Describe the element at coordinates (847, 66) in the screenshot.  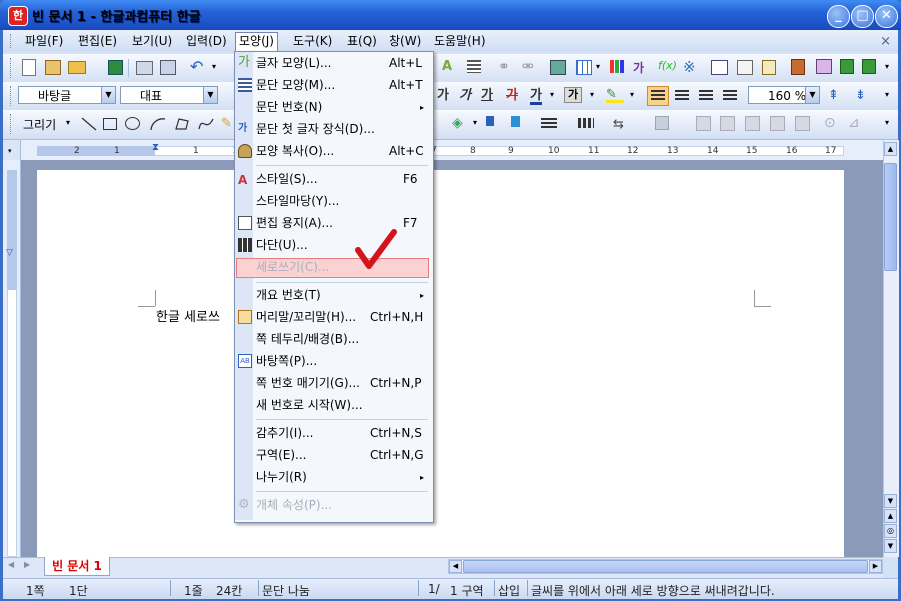
I see `page-one-icon` at that location.